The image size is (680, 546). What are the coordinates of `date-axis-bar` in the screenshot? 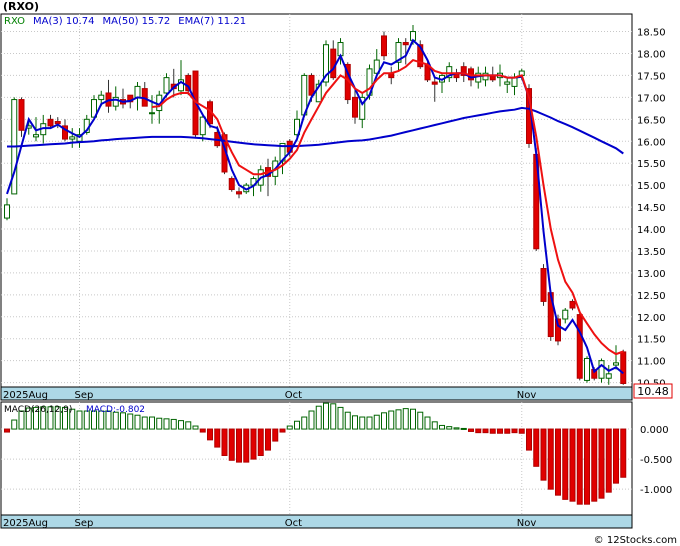 It's located at (316, 393).